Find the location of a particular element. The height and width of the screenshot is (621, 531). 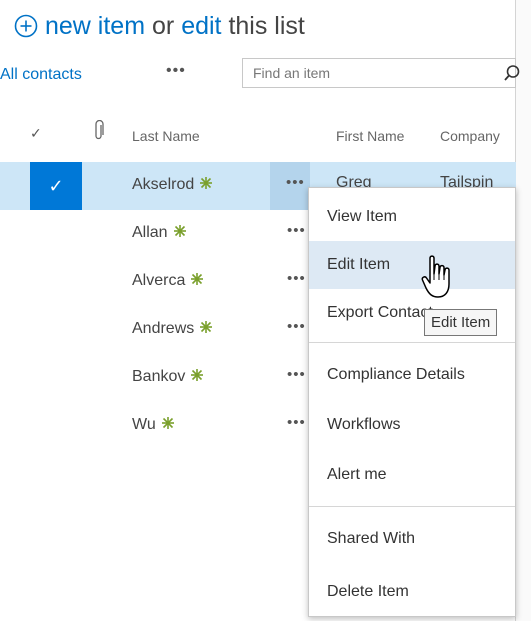

add-circle-icon is located at coordinates (26, 26).